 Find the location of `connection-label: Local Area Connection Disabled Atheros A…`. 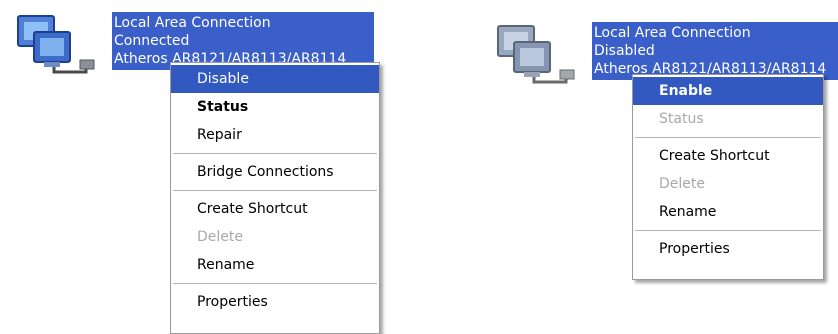

connection-label: Local Area Connection Disabled Atheros A… is located at coordinates (715, 51).